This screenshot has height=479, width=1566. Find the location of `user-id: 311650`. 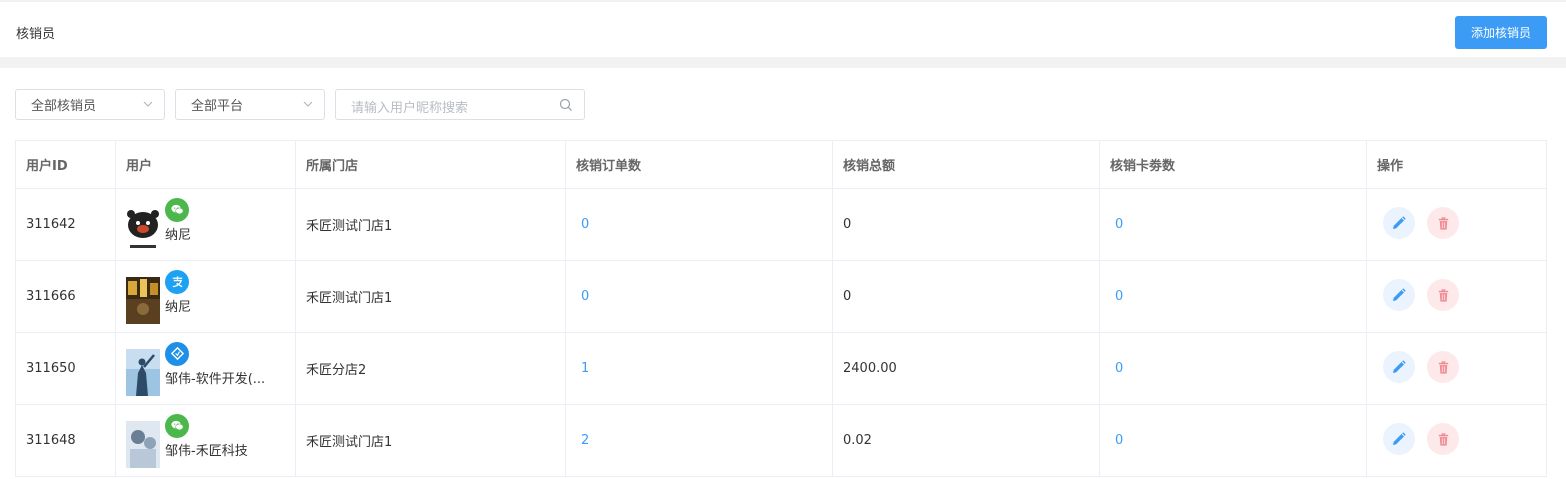

user-id: 311650 is located at coordinates (66, 368).